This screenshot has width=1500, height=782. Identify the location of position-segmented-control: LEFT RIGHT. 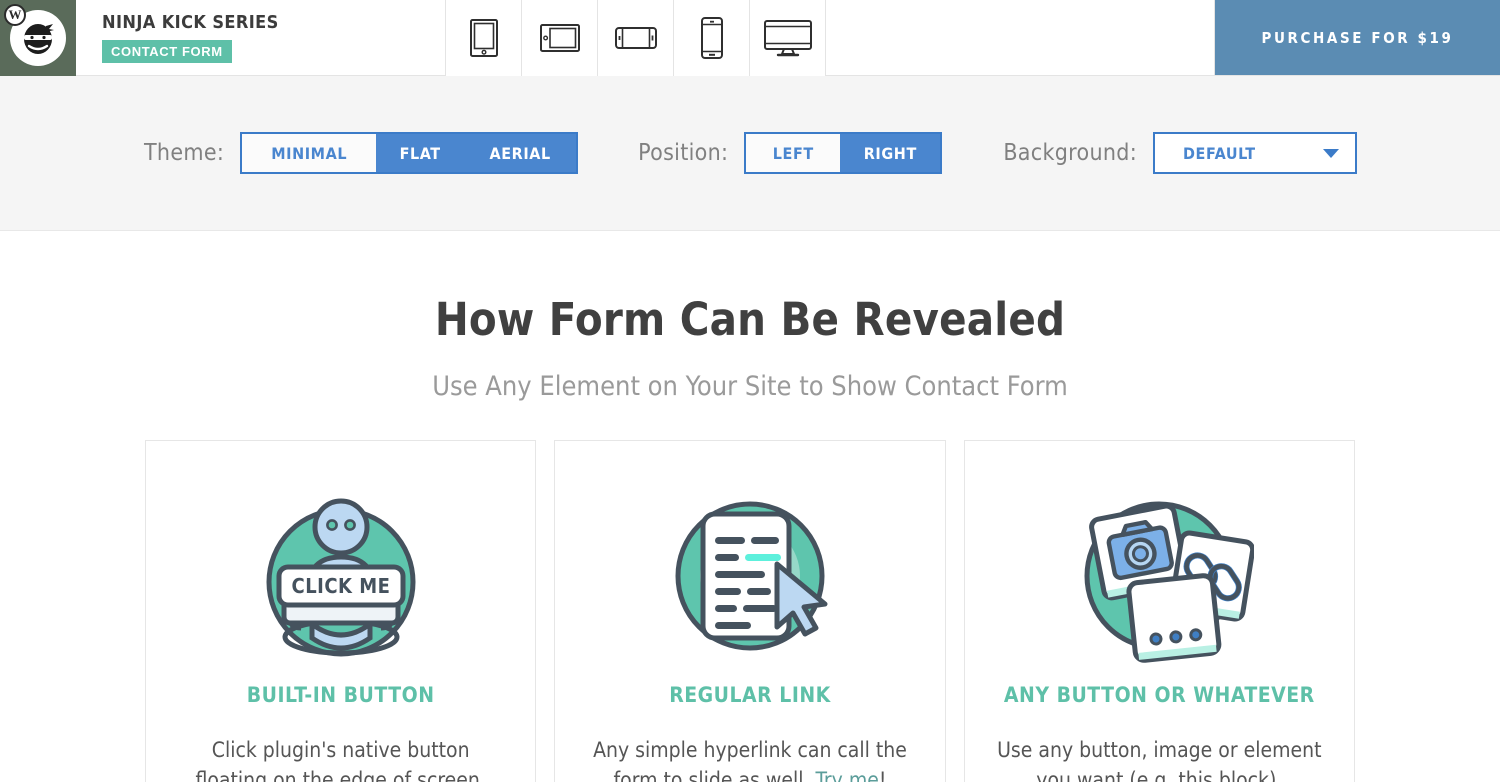
(843, 153).